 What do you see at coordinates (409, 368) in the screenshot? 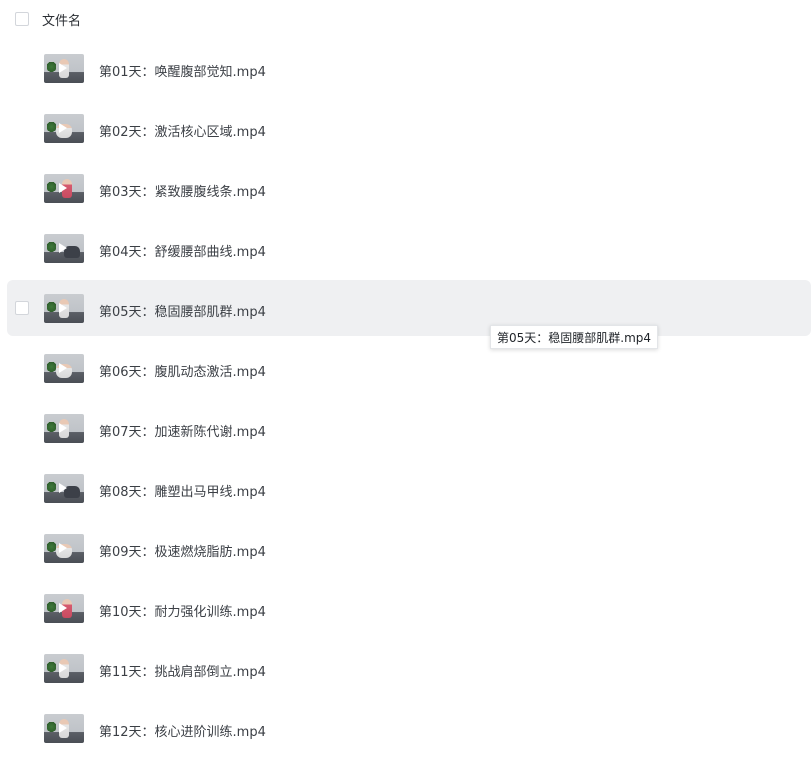
I see `list-item: 第06天：腹肌动态激活.mp4` at bounding box center [409, 368].